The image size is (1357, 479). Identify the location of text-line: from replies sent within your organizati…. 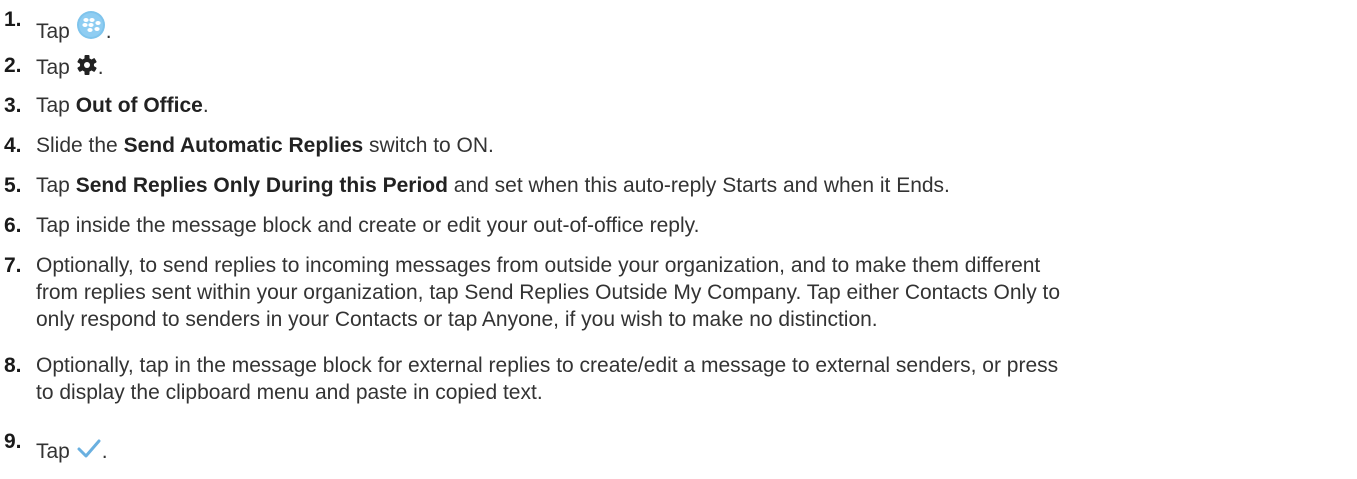
(548, 292).